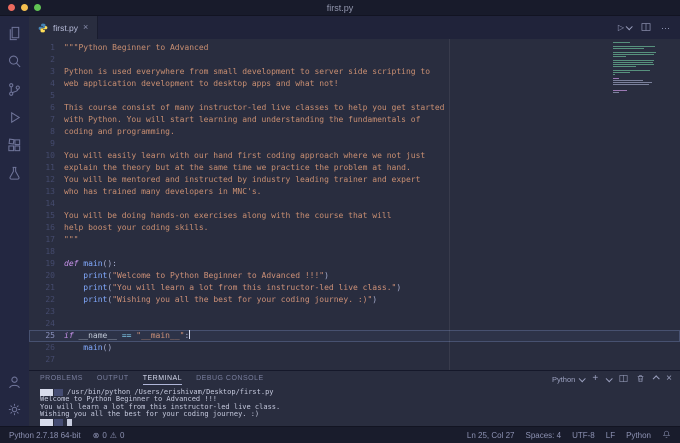 This screenshot has width=680, height=443. I want to click on line-number: 22, so click(46, 300).